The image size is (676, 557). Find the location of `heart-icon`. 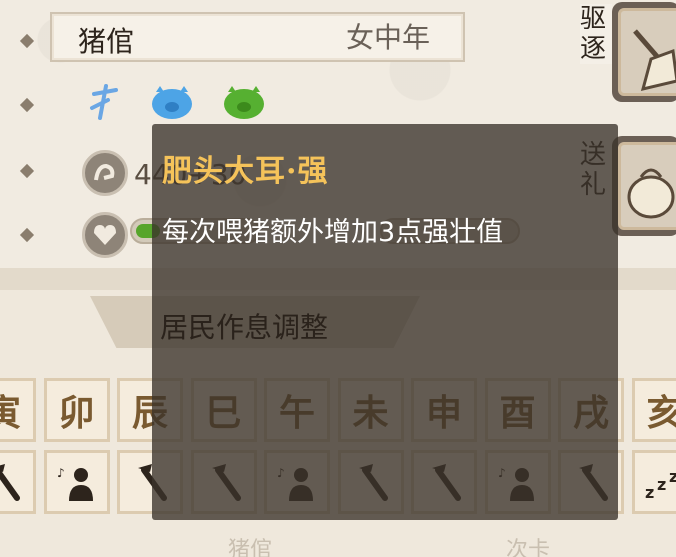

heart-icon is located at coordinates (105, 235).